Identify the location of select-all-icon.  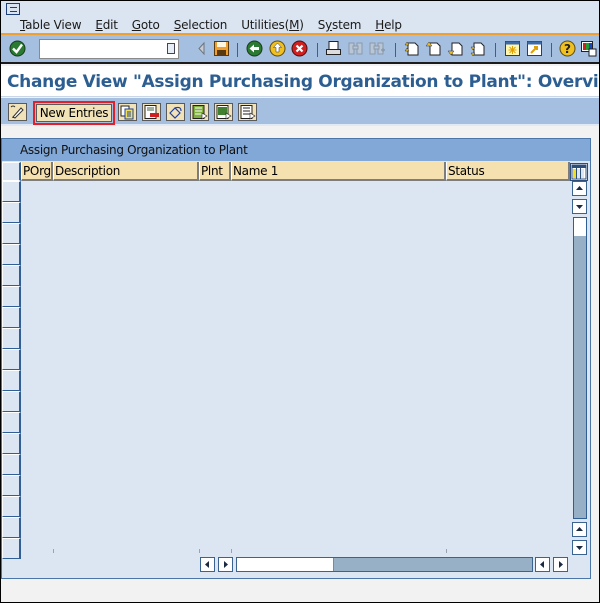
(200, 112).